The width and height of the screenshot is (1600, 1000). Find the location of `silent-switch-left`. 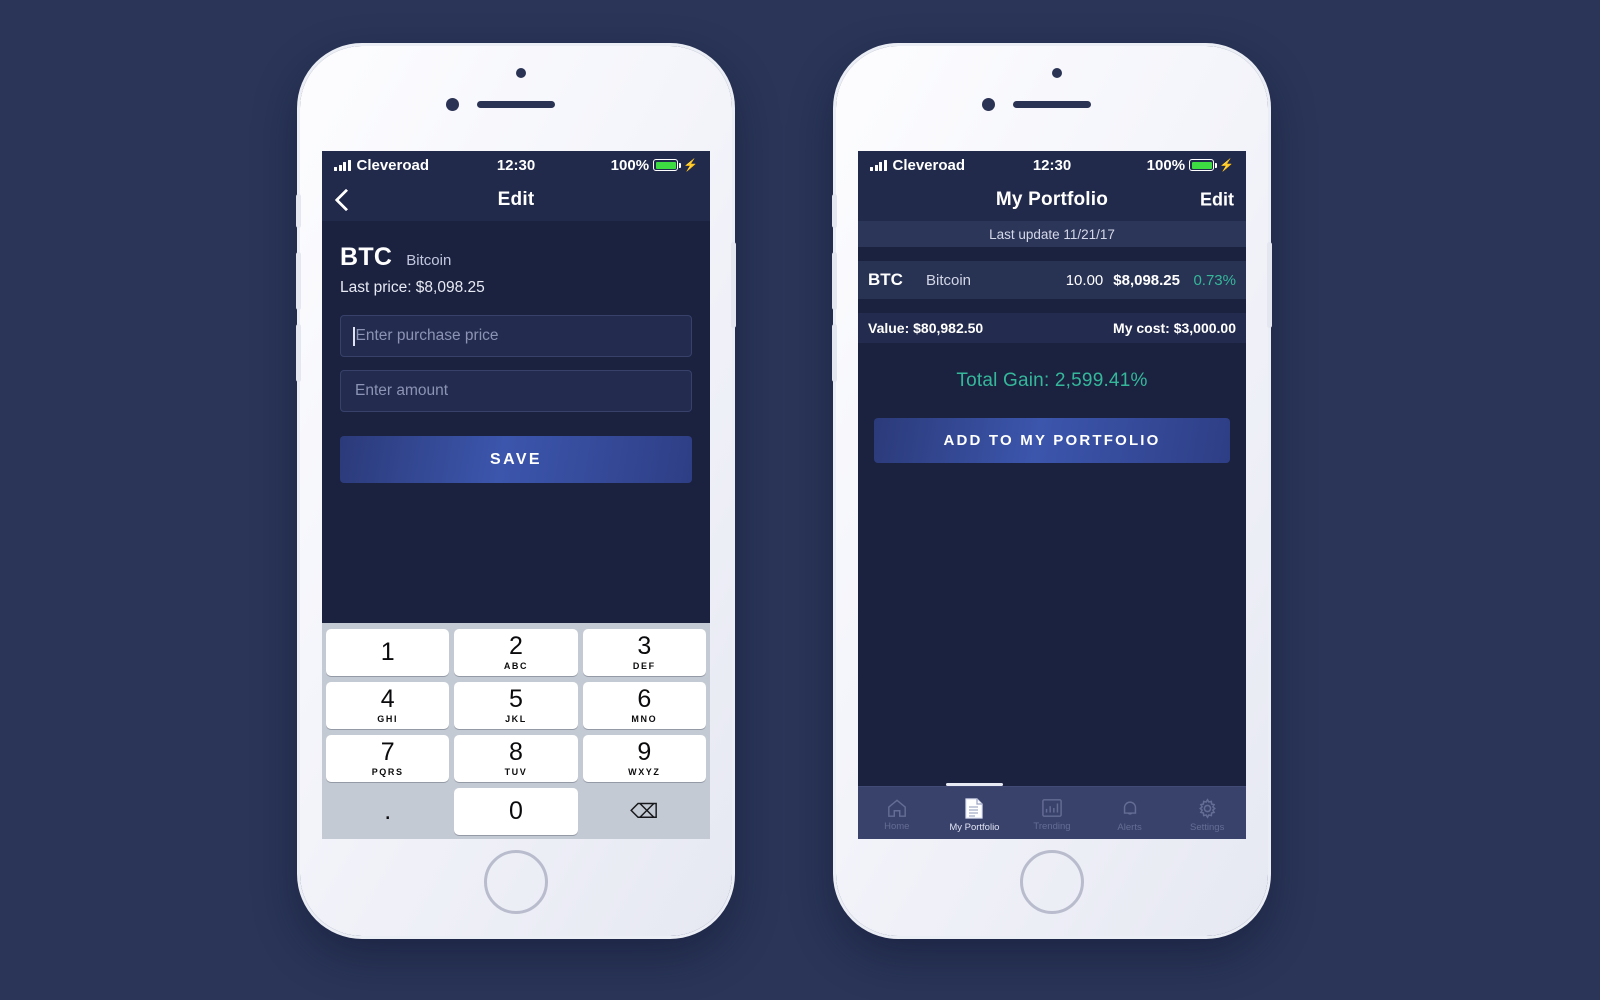

silent-switch-left is located at coordinates (298, 211).